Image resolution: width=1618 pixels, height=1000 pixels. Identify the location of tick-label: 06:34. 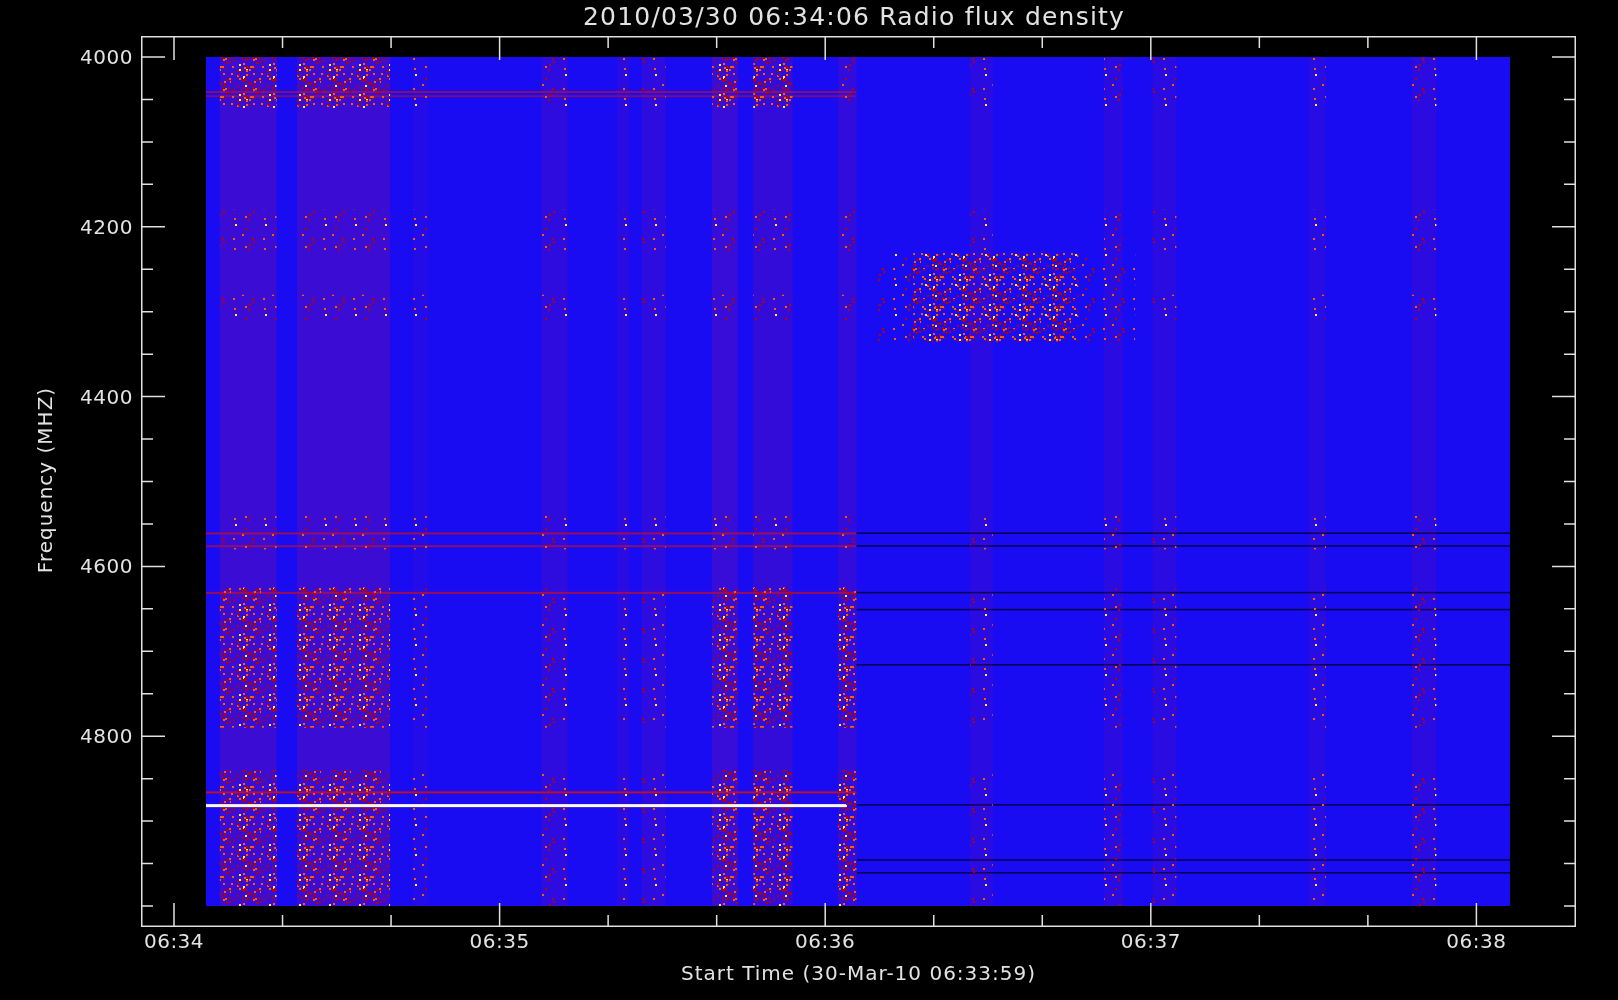
(174, 941).